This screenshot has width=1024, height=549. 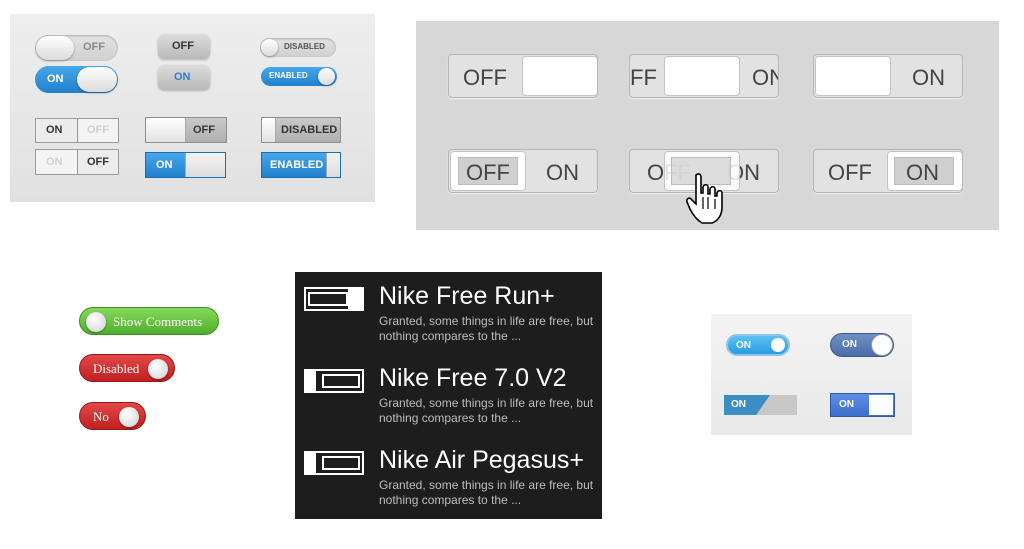 What do you see at coordinates (112, 416) in the screenshot?
I see `toggle-no: No` at bounding box center [112, 416].